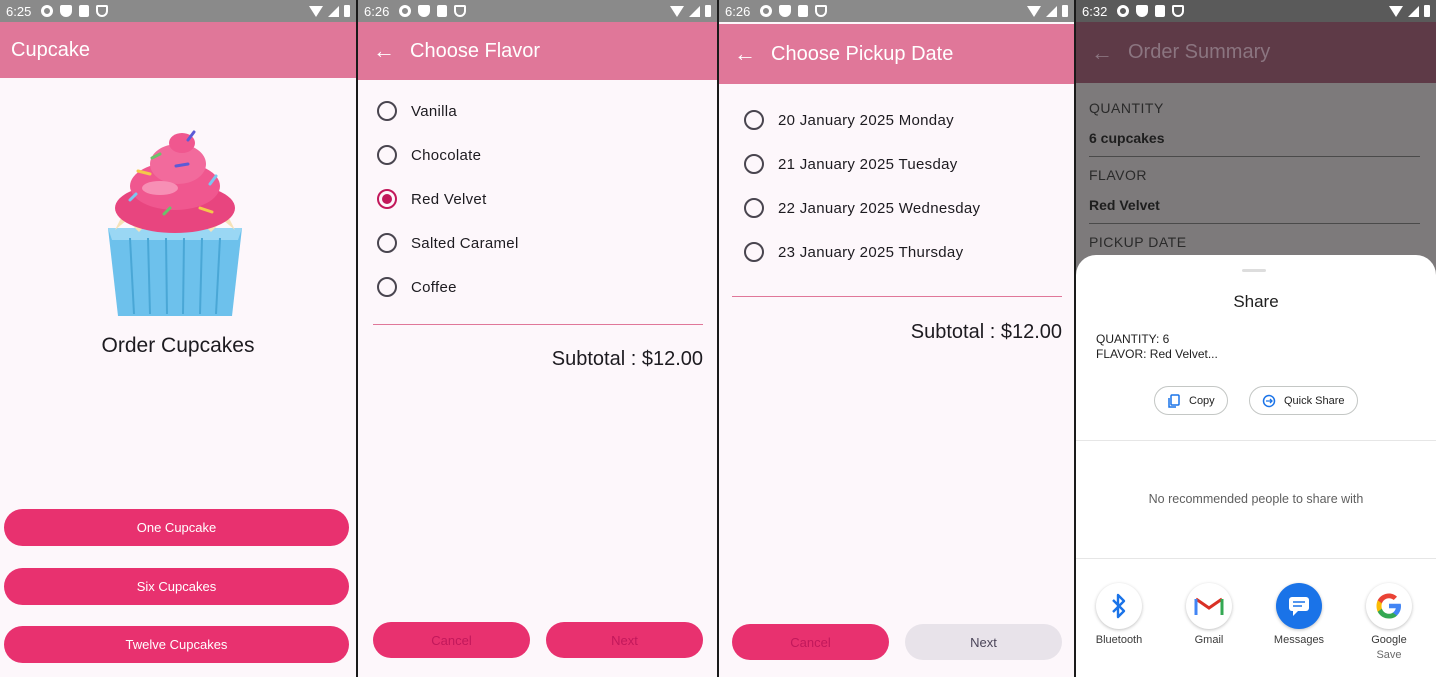 This screenshot has width=1436, height=677. What do you see at coordinates (868, 164) in the screenshot?
I see `option-label: 21 January 2025 Tuesday` at bounding box center [868, 164].